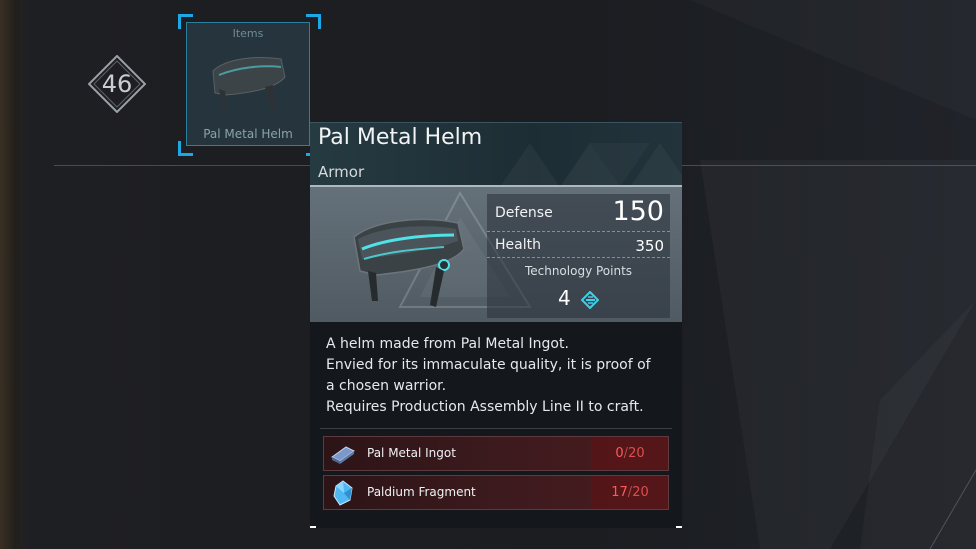 Image resolution: width=976 pixels, height=549 pixels. I want to click on helm-image-icon, so click(409, 262).